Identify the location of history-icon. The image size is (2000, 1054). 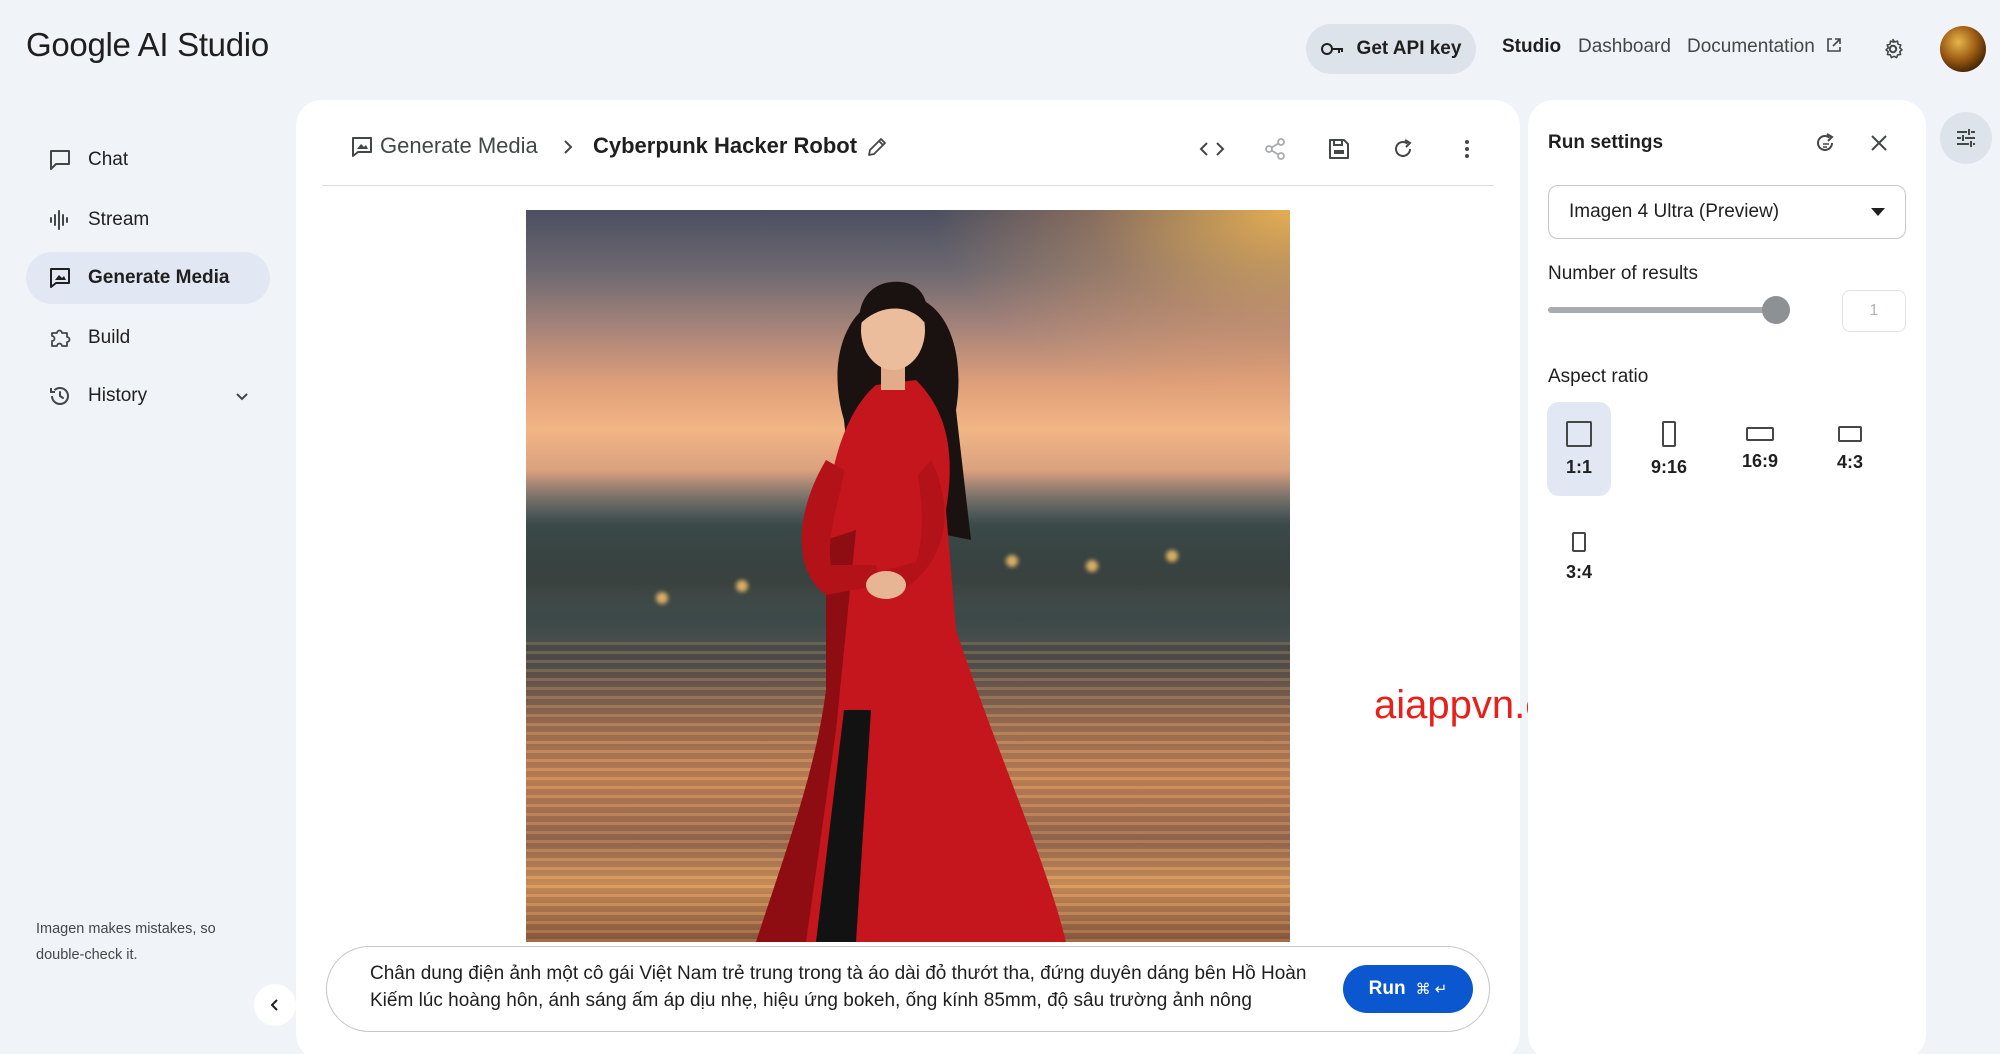
(59, 396).